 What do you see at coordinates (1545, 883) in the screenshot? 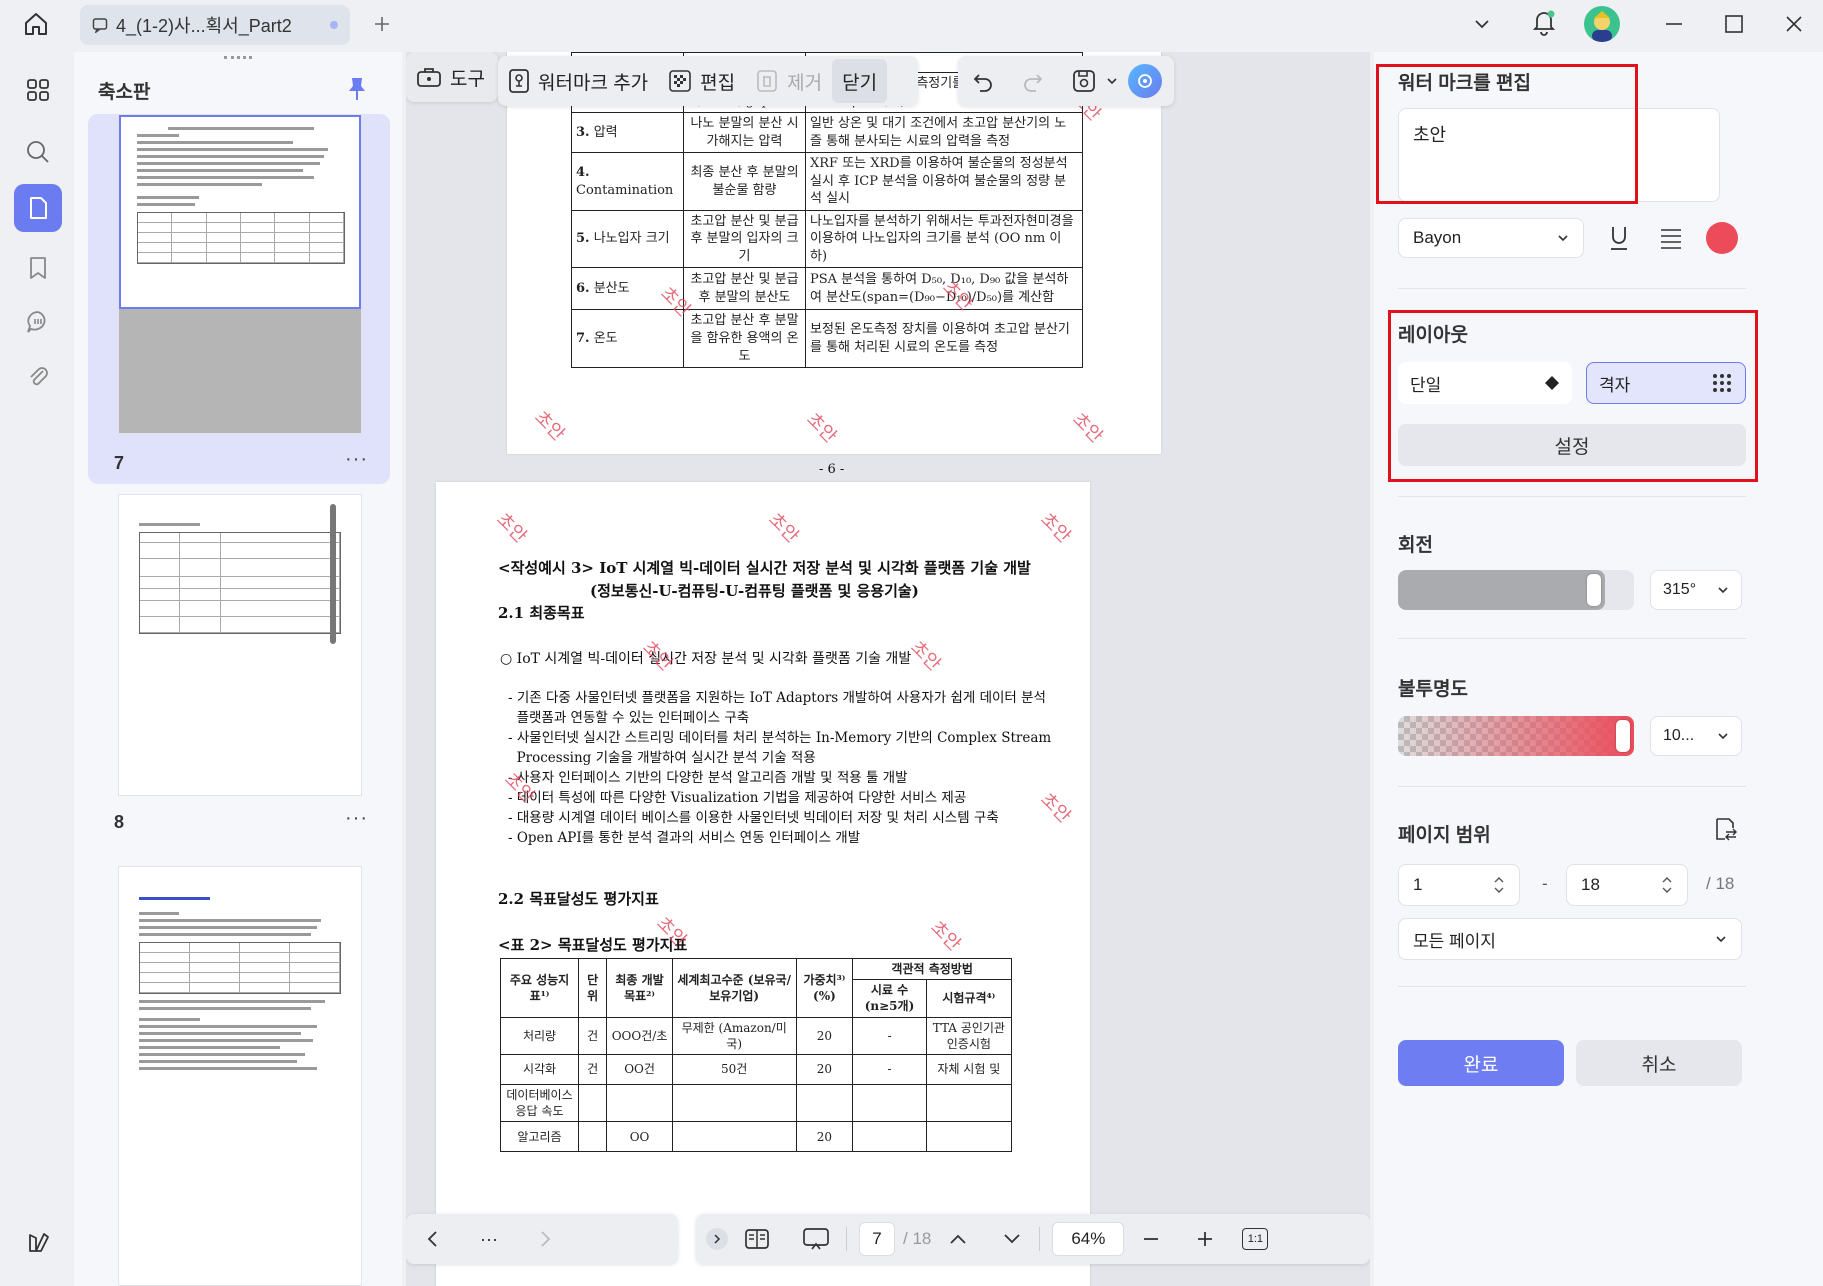
I see `range-dash: -` at bounding box center [1545, 883].